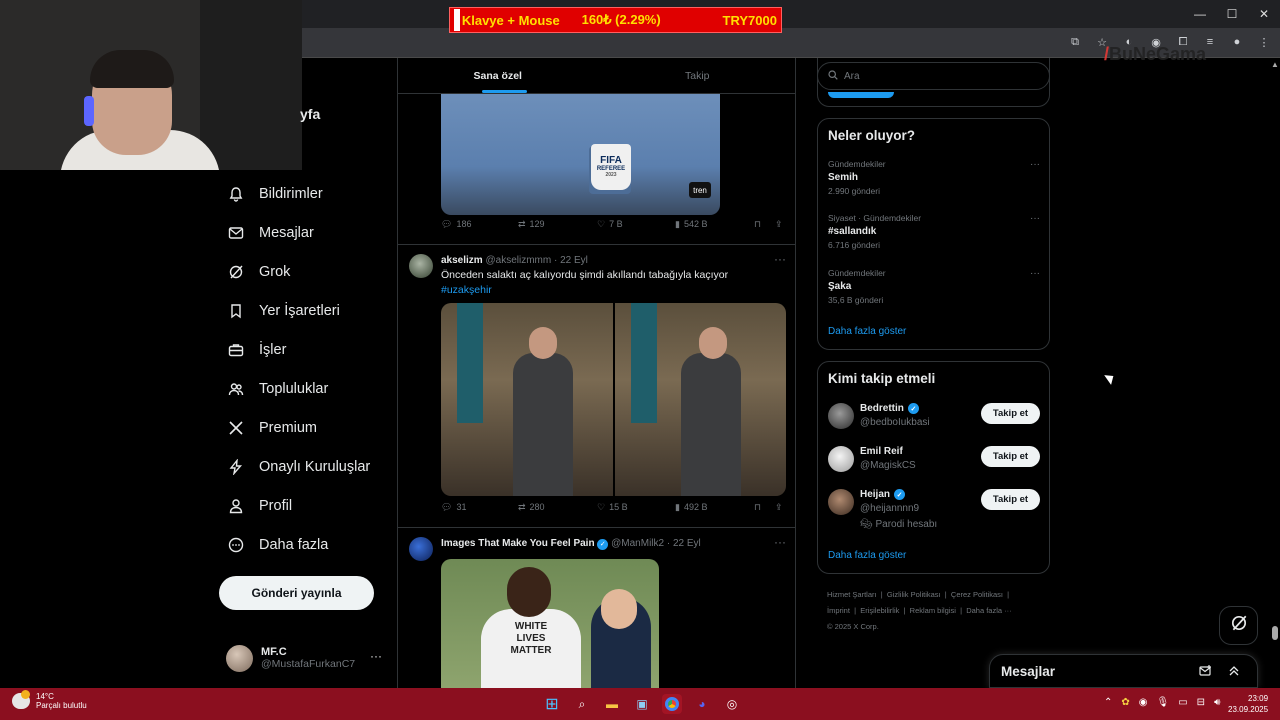 The image size is (1280, 720). What do you see at coordinates (274, 652) in the screenshot?
I see `account-name: MF.C` at bounding box center [274, 652].